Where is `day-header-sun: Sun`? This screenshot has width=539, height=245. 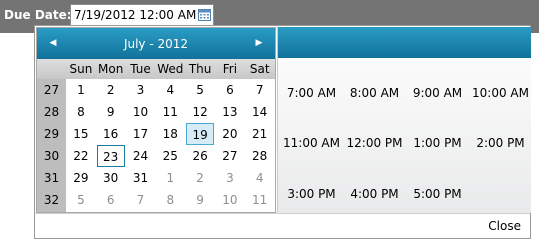 day-header-sun: Sun is located at coordinates (81, 69).